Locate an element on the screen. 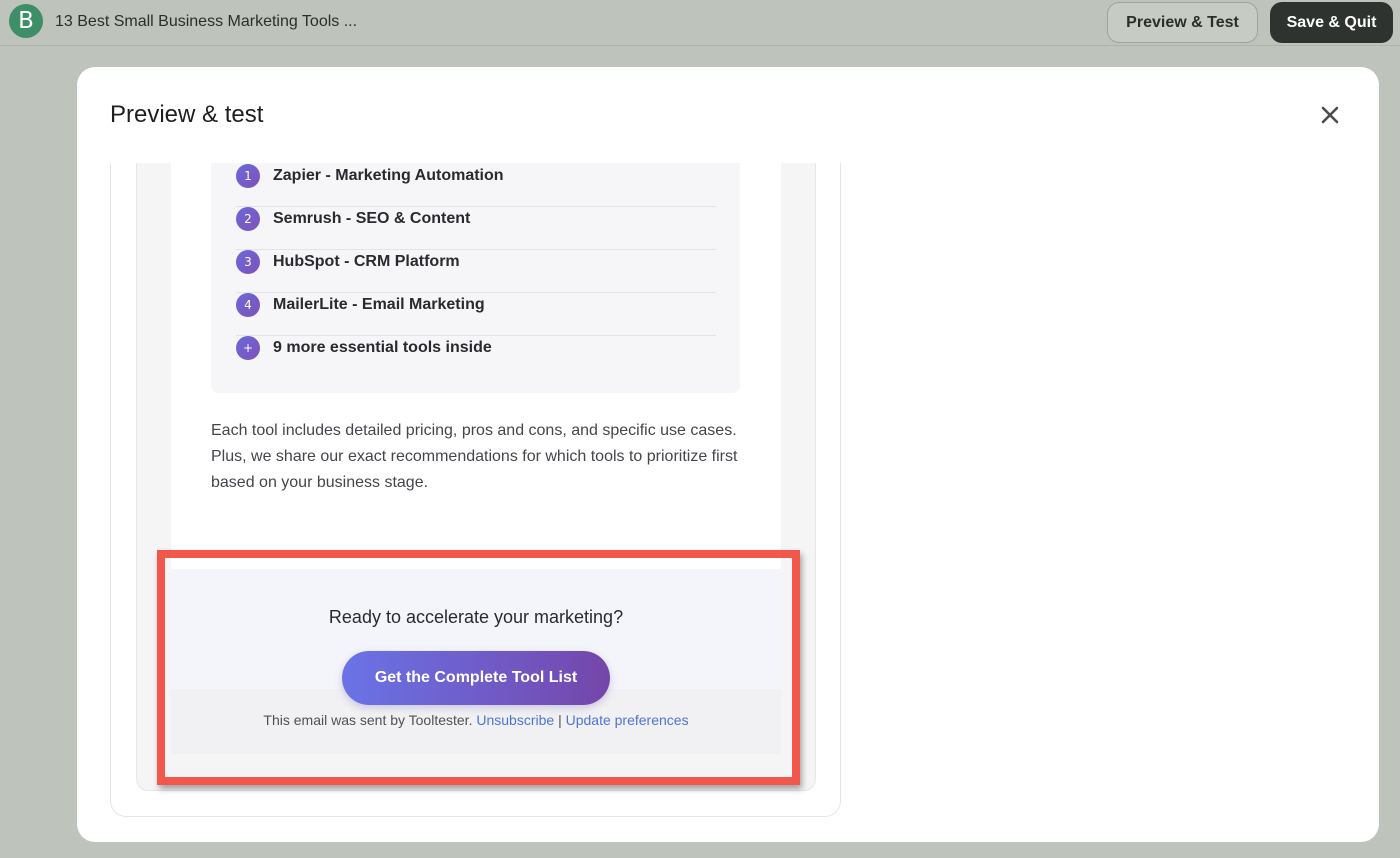 The image size is (1400, 858). number-badge: 1 is located at coordinates (248, 176).